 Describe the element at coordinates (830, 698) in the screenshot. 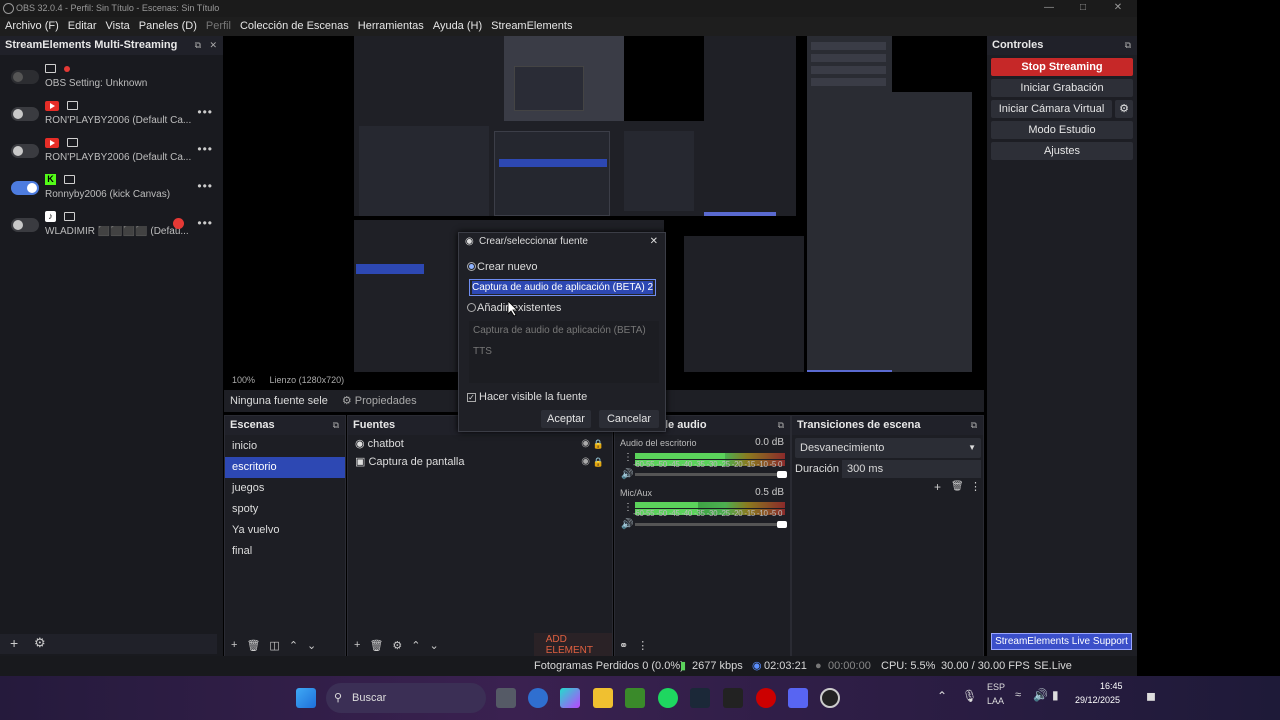

I see `obs-taskbar-icon` at that location.